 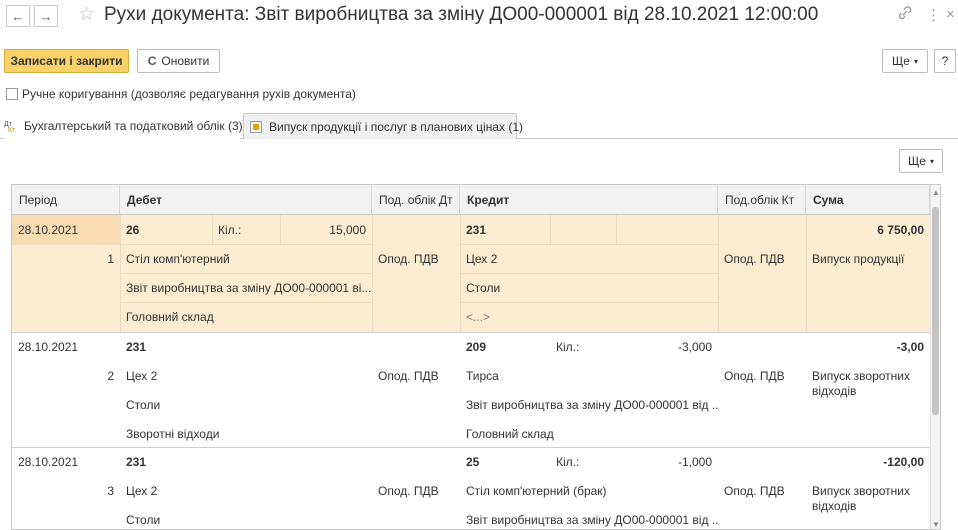 What do you see at coordinates (12, 94) in the screenshot?
I see `manual-edit-checkbox` at bounding box center [12, 94].